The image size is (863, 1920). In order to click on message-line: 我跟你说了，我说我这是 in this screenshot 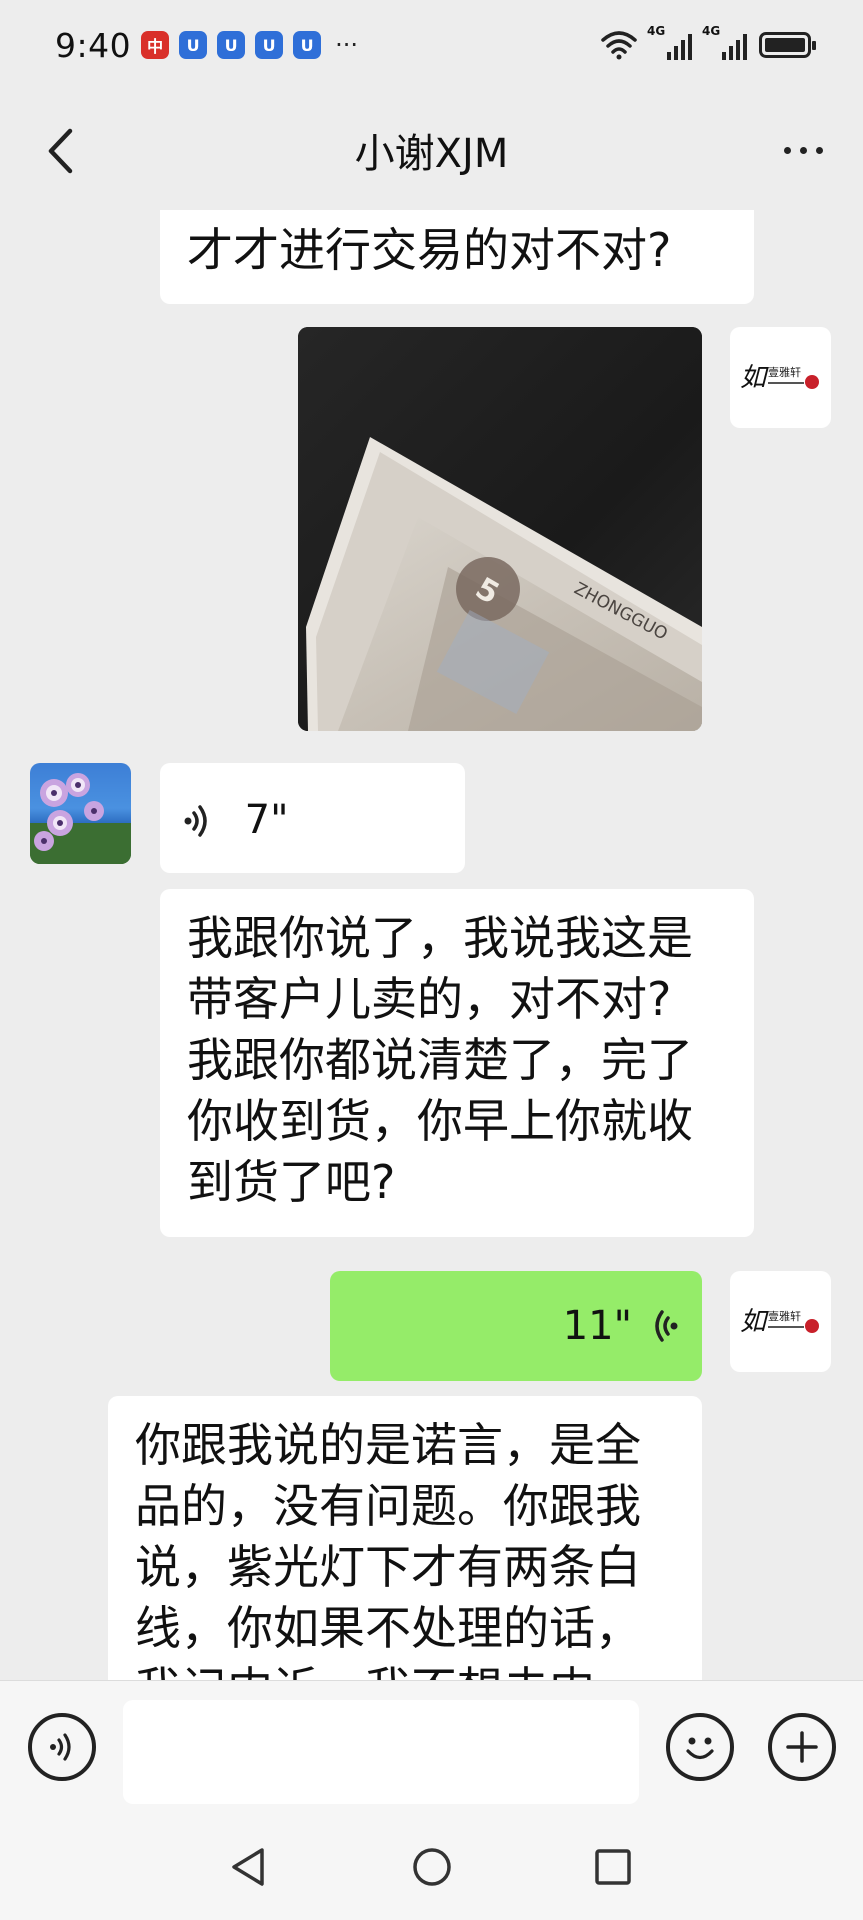, I will do `click(440, 938)`.